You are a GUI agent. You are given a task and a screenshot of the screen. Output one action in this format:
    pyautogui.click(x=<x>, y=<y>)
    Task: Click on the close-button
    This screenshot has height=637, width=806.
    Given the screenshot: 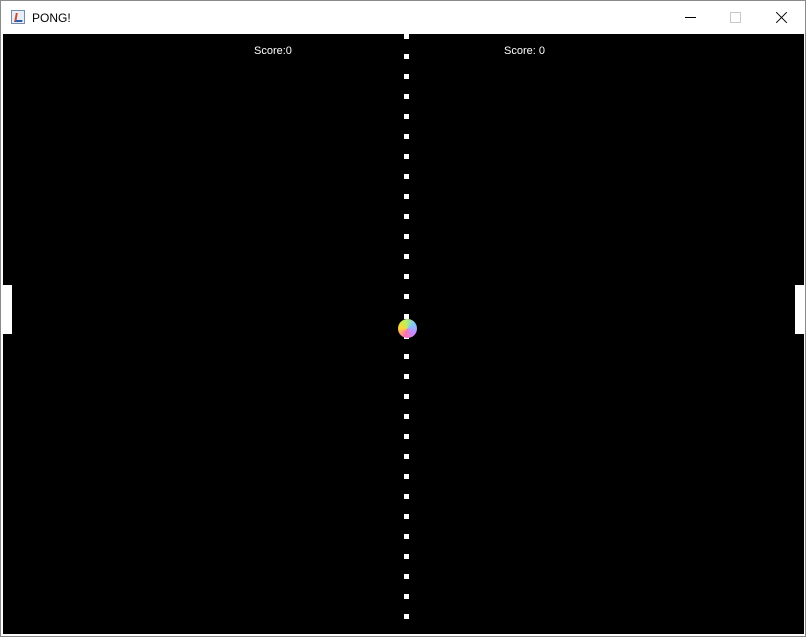 What is the action you would take?
    pyautogui.click(x=781, y=17)
    